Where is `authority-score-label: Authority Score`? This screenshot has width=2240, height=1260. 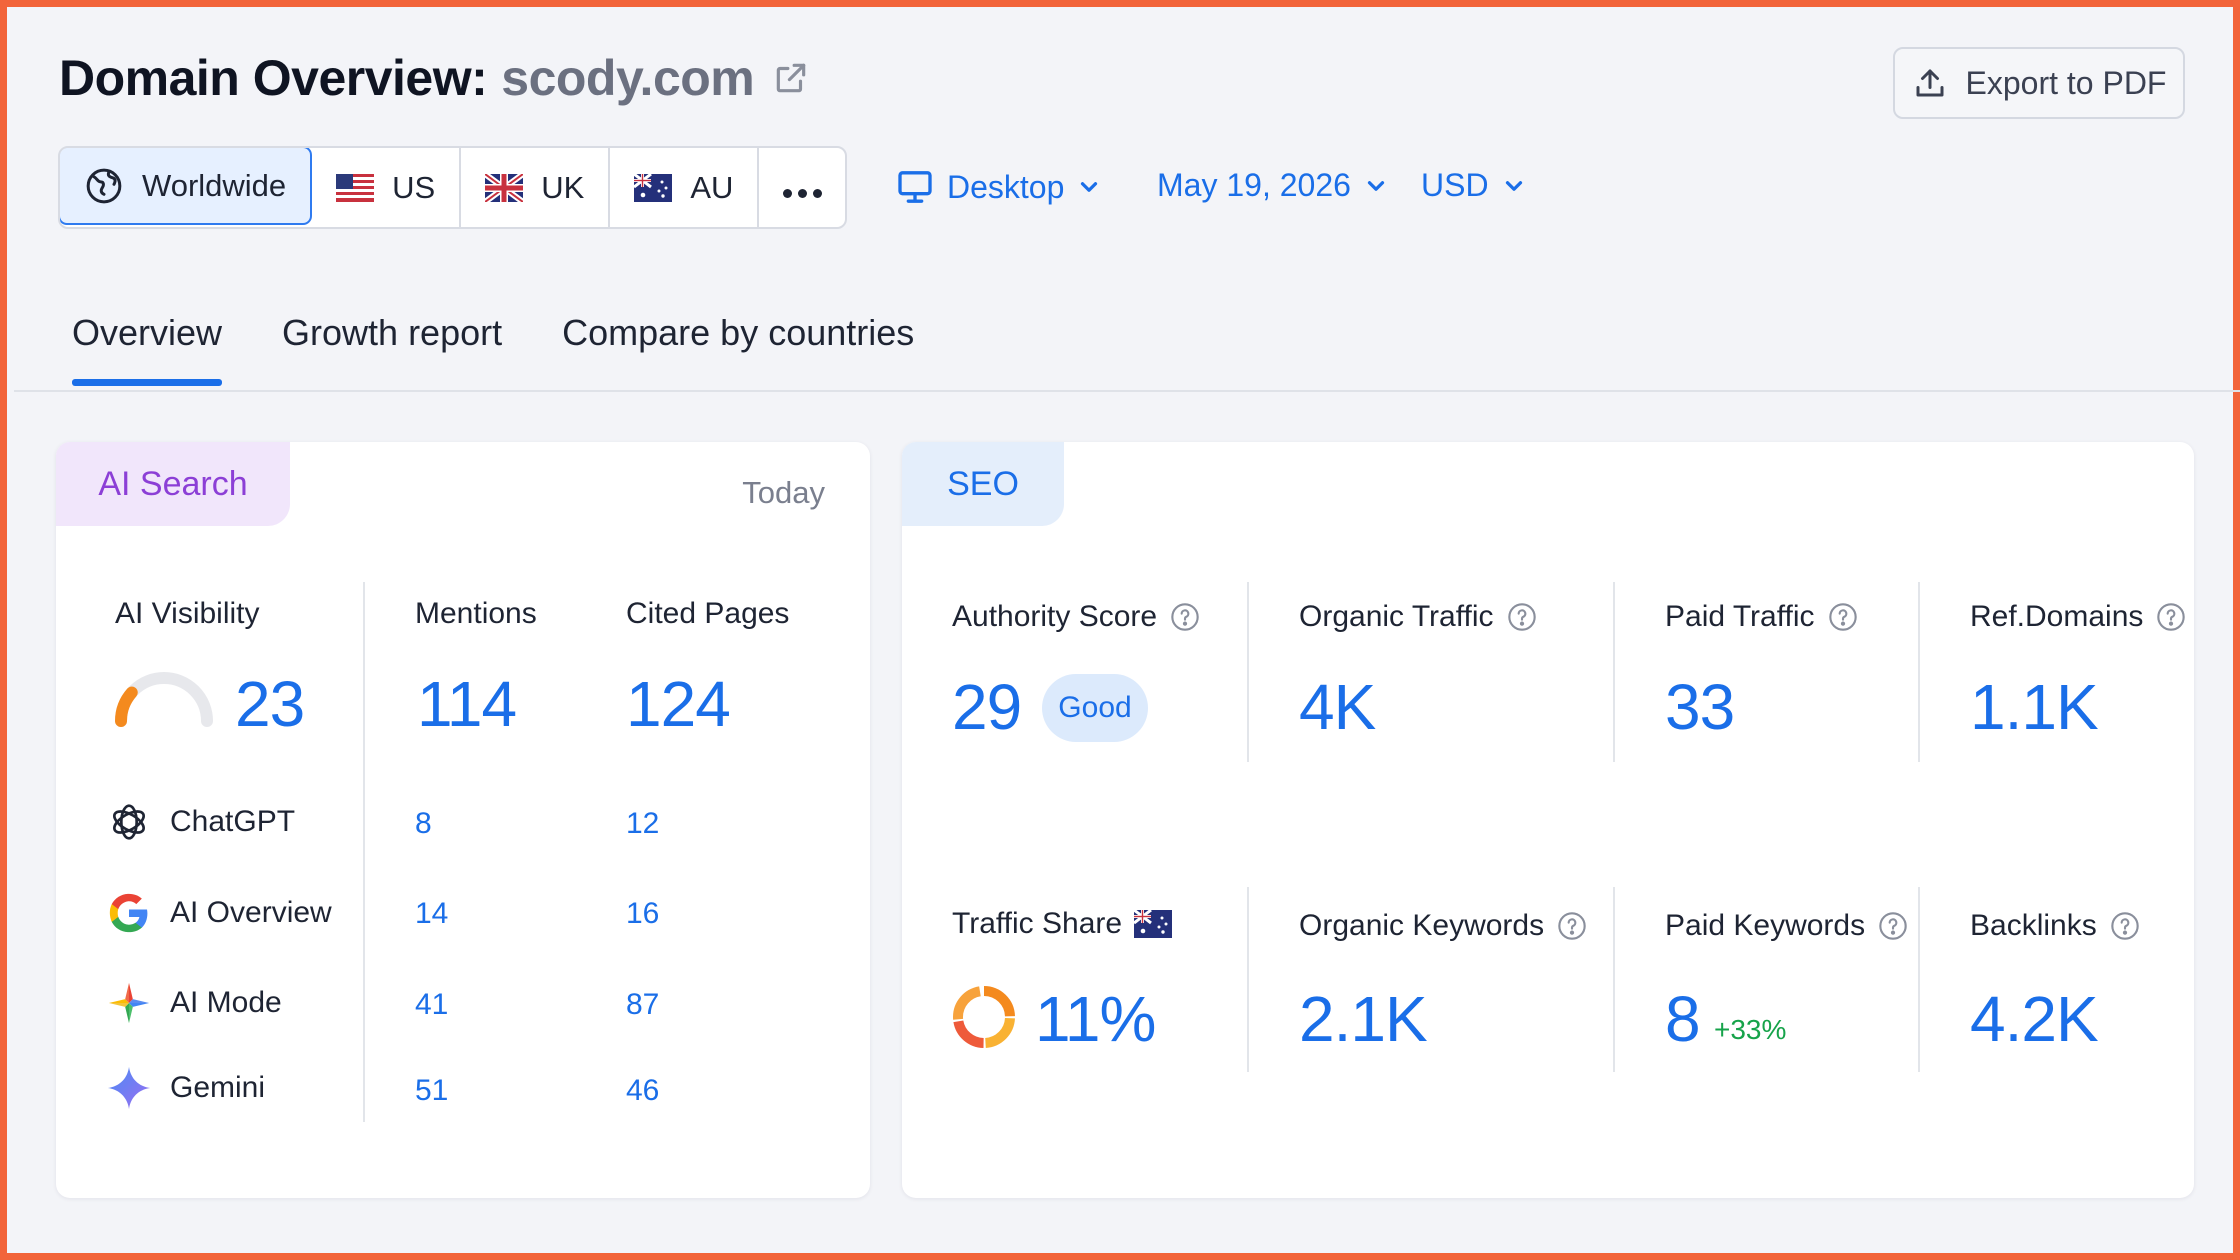 authority-score-label: Authority Score is located at coordinates (1076, 617).